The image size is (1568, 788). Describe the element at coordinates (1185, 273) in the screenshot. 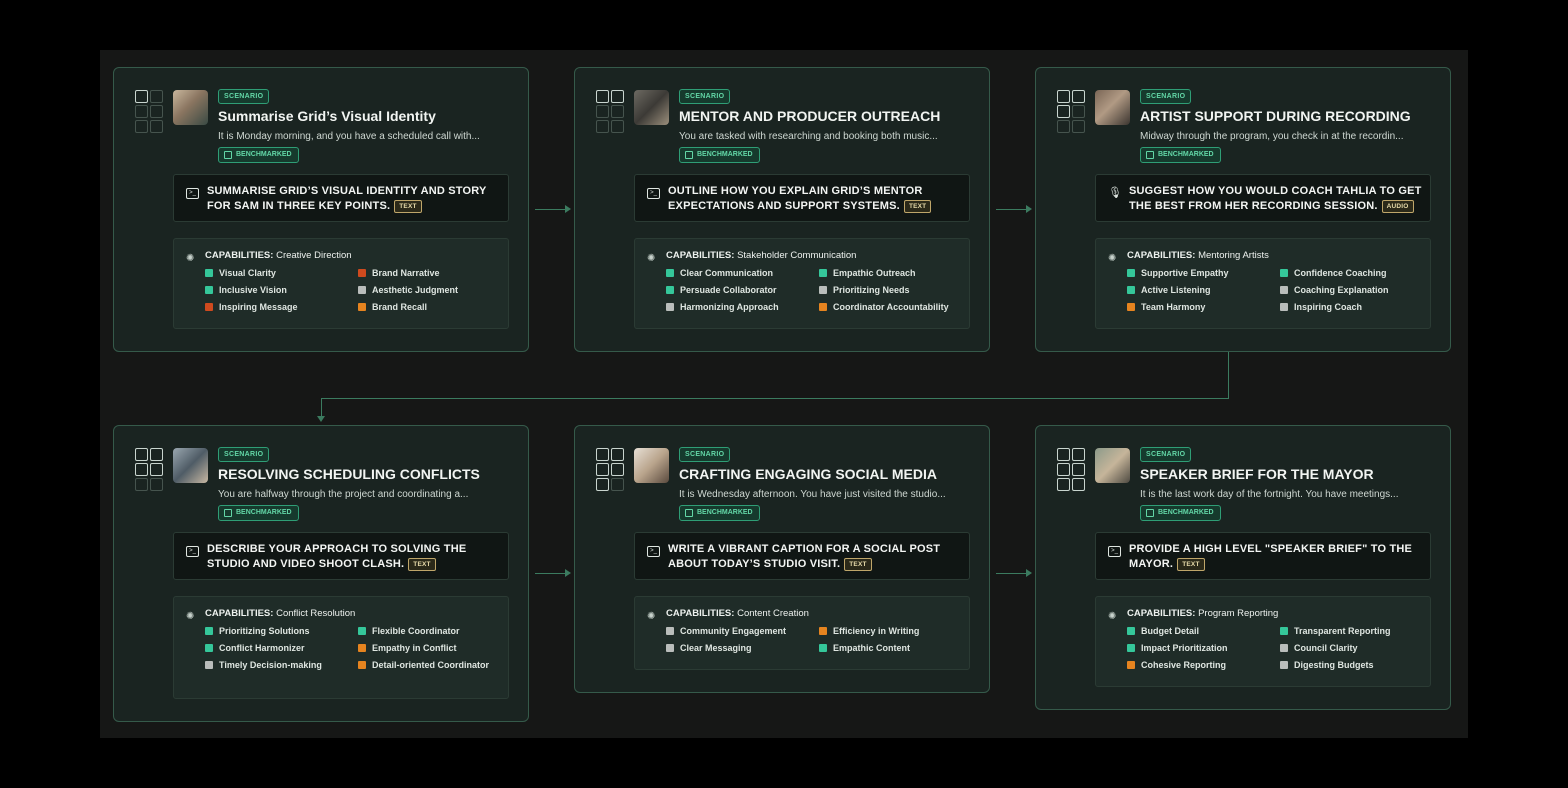

I see `capability-label: Supportive Empathy` at that location.